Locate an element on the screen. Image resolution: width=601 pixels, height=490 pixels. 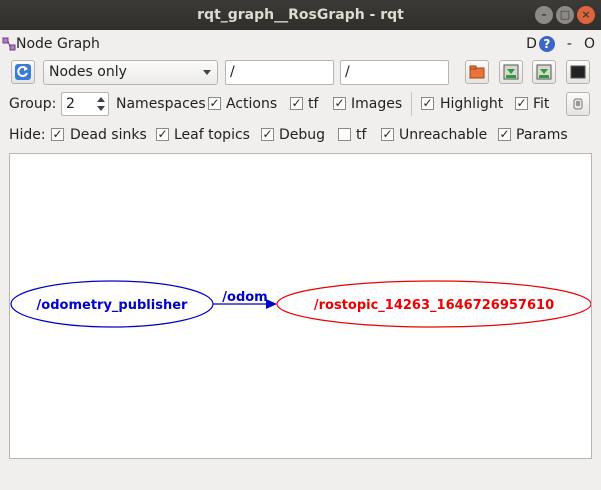
window-title: rqt_graph__RosGraph - rqt is located at coordinates (300, 15).